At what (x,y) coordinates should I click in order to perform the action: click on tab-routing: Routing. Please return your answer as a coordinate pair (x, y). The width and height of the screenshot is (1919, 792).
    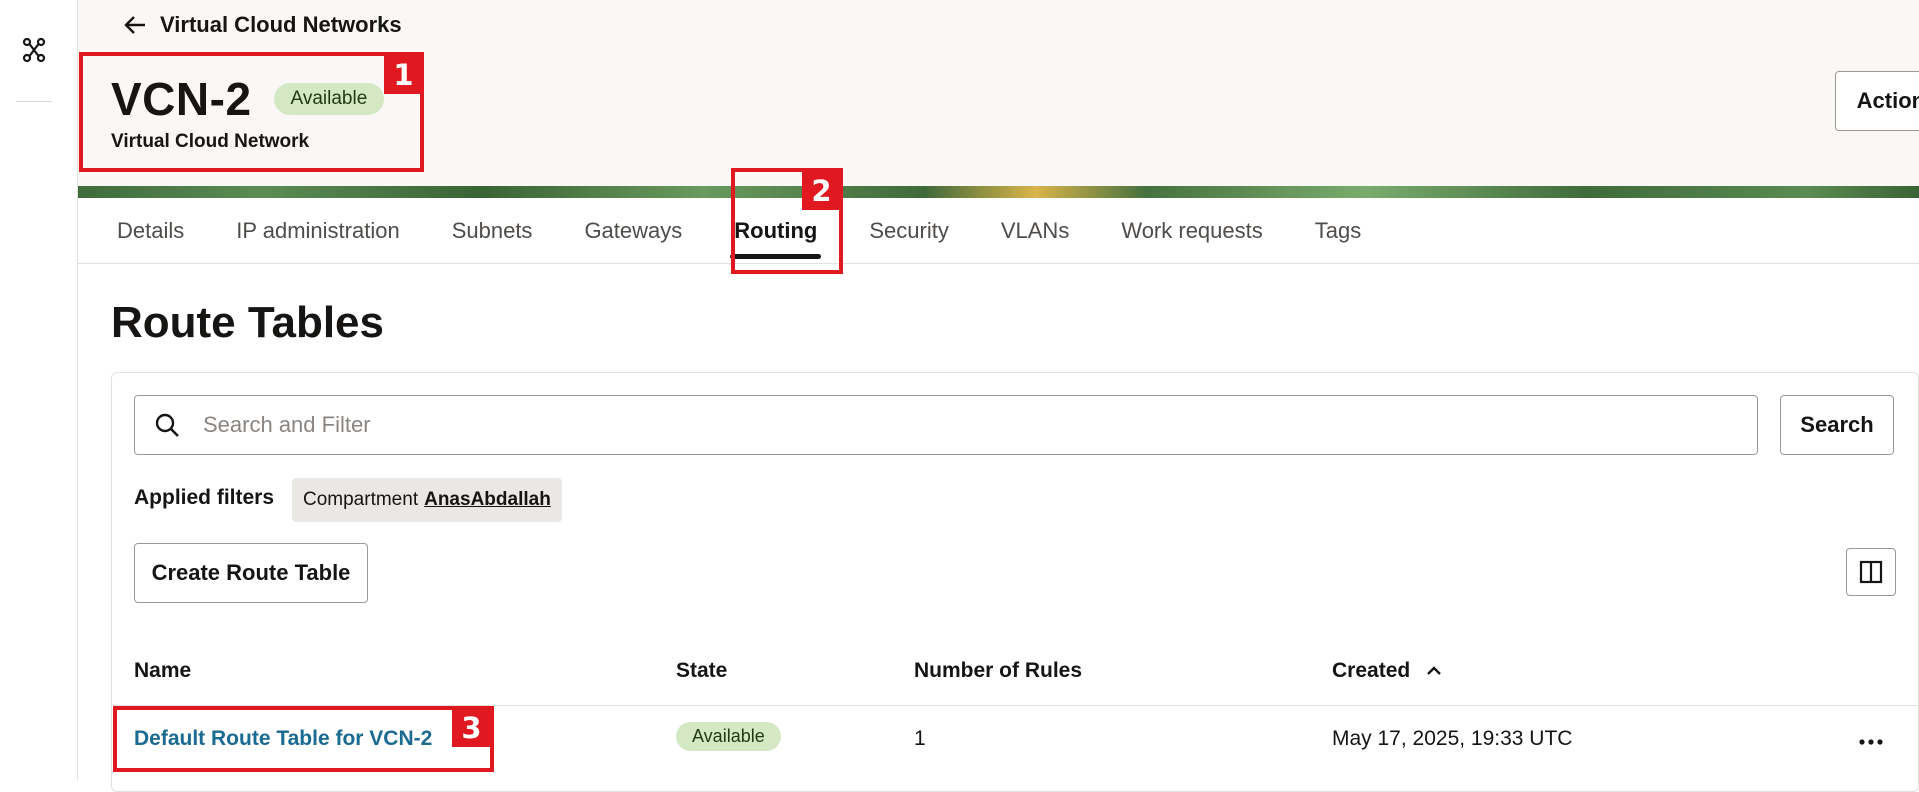
    Looking at the image, I should click on (776, 238).